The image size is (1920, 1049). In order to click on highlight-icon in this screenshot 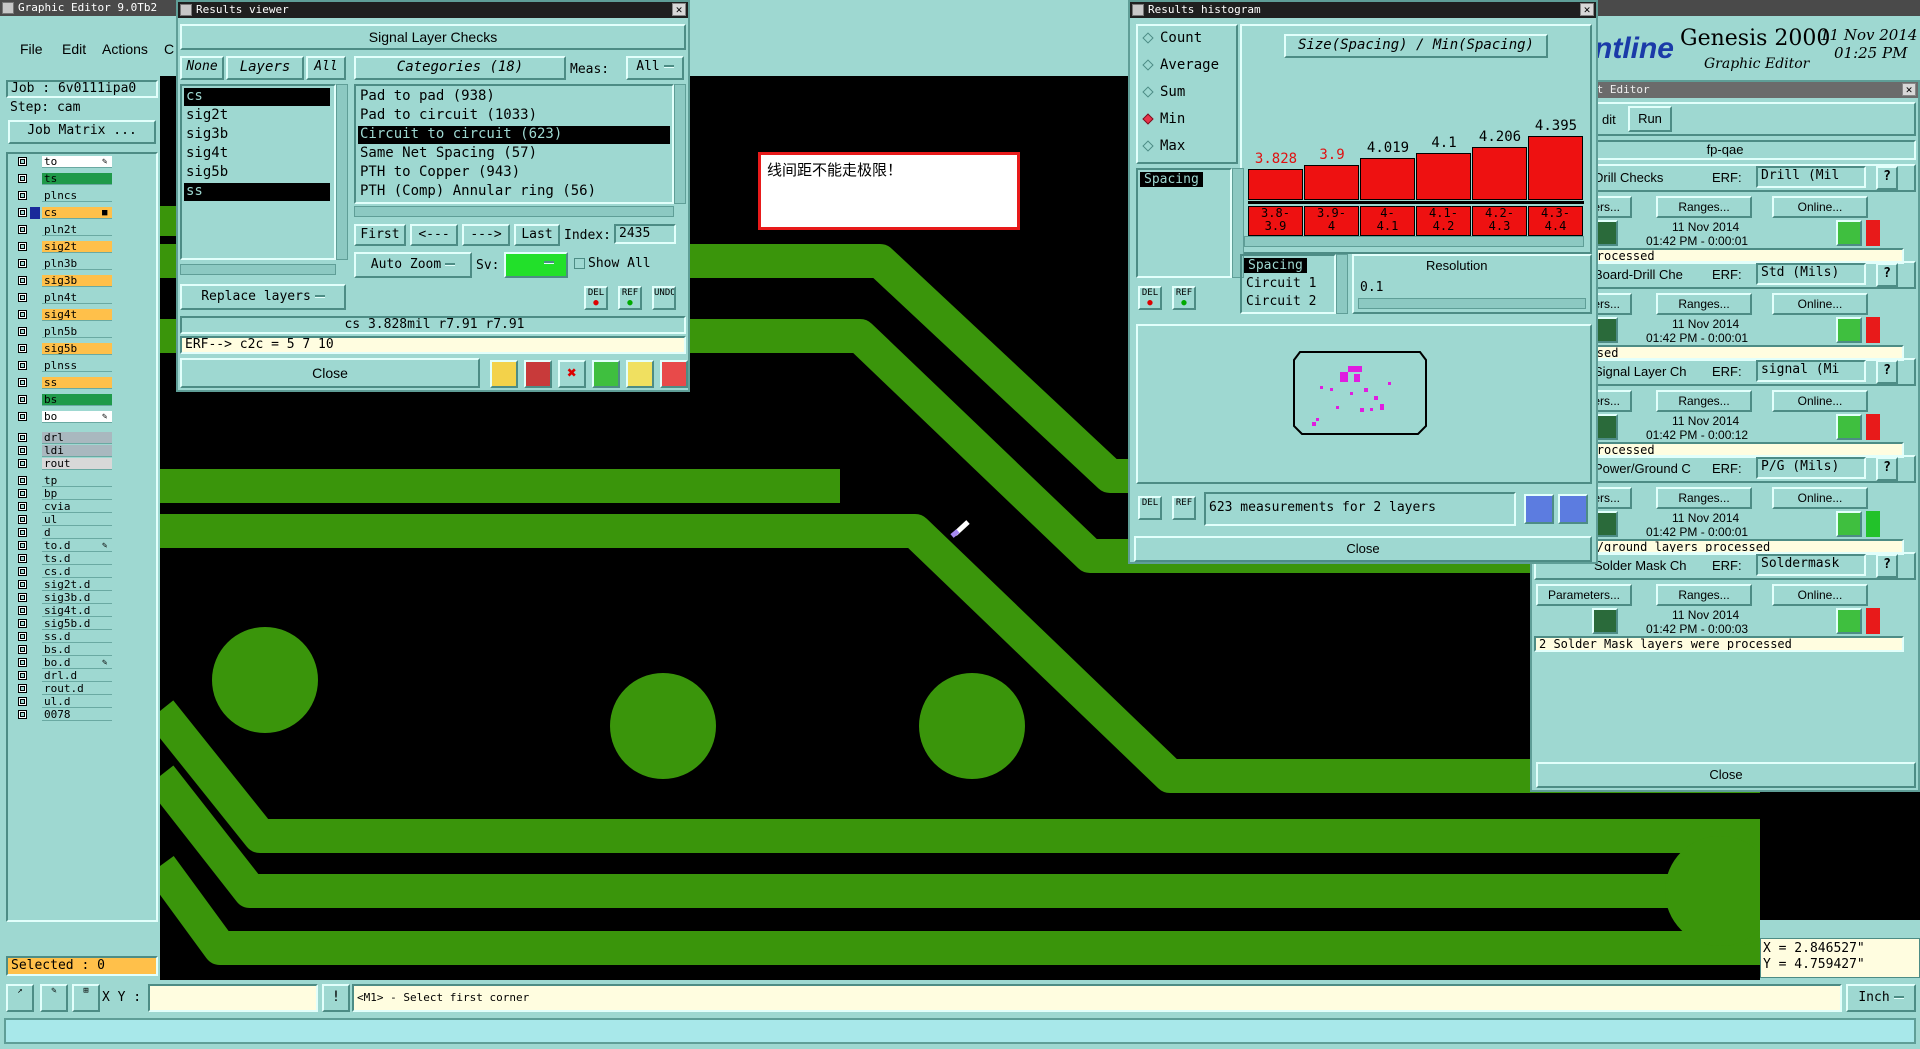, I will do `click(504, 374)`.